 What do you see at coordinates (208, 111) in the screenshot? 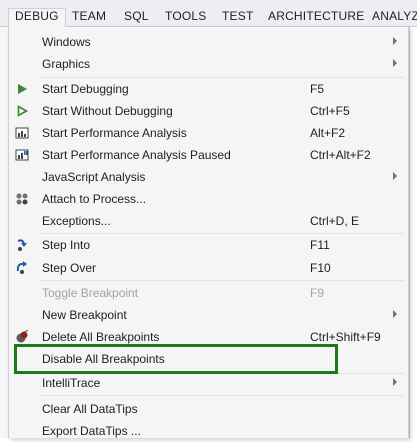
I see `menu-item-start-without-debugging: Start Without Debugging Ctrl+F5` at bounding box center [208, 111].